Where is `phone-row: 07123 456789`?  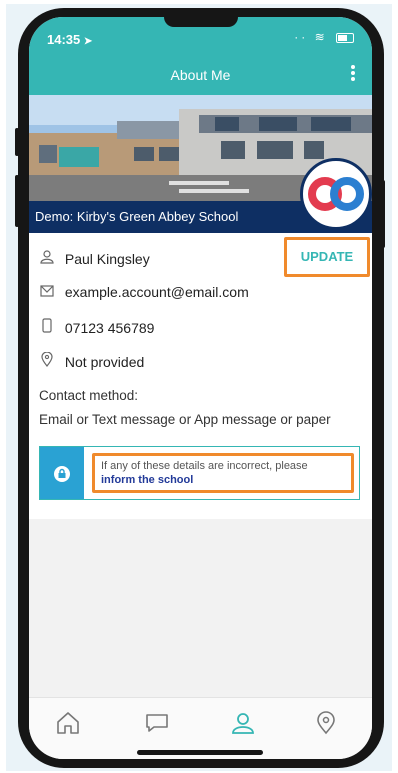
phone-row: 07123 456789 is located at coordinates (96, 327).